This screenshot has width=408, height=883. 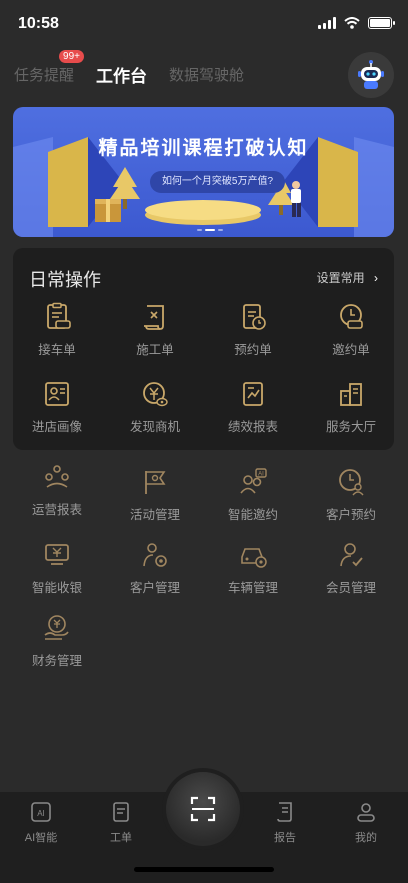 What do you see at coordinates (38, 23) in the screenshot?
I see `status-time: 10:58` at bounding box center [38, 23].